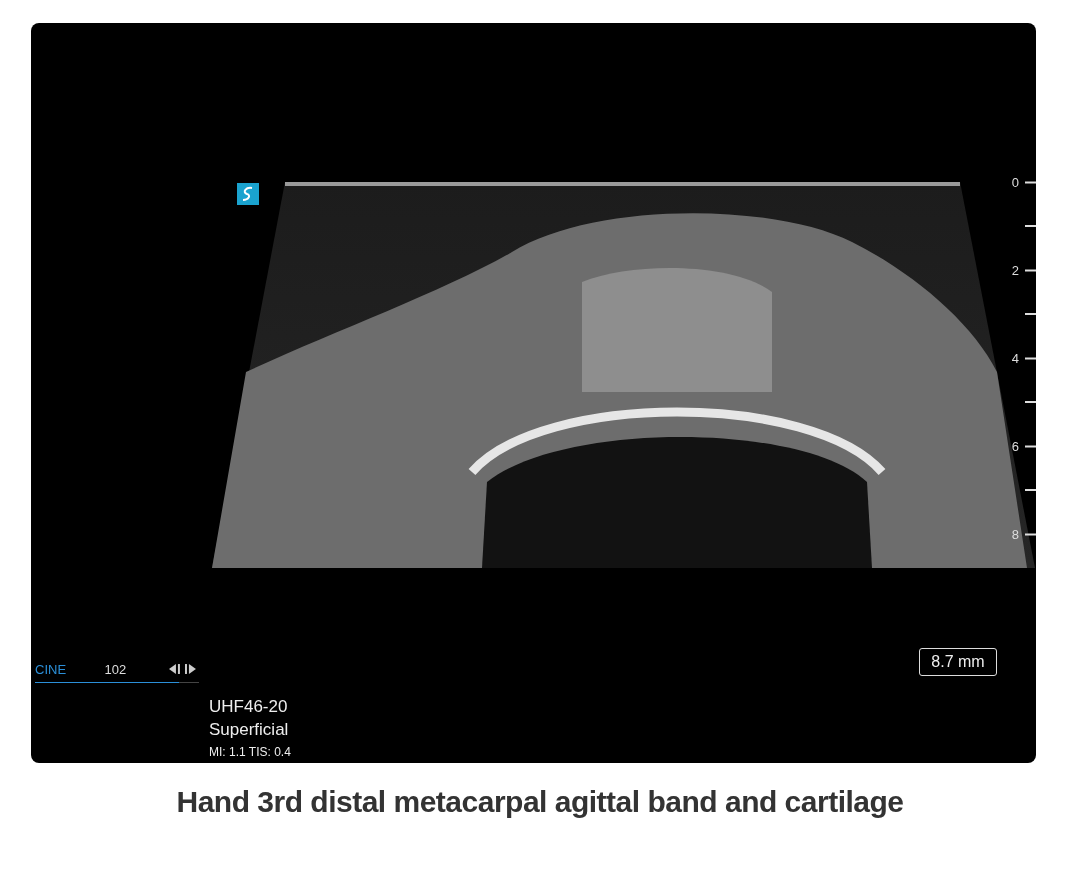 The image size is (1080, 871). Describe the element at coordinates (1015, 270) in the screenshot. I see `depth-label: 2` at that location.